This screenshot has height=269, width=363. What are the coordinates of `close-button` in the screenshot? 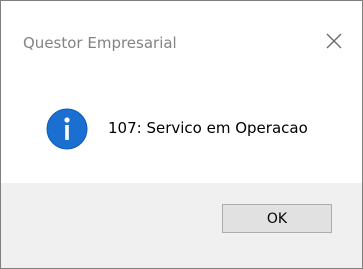 It's located at (334, 41).